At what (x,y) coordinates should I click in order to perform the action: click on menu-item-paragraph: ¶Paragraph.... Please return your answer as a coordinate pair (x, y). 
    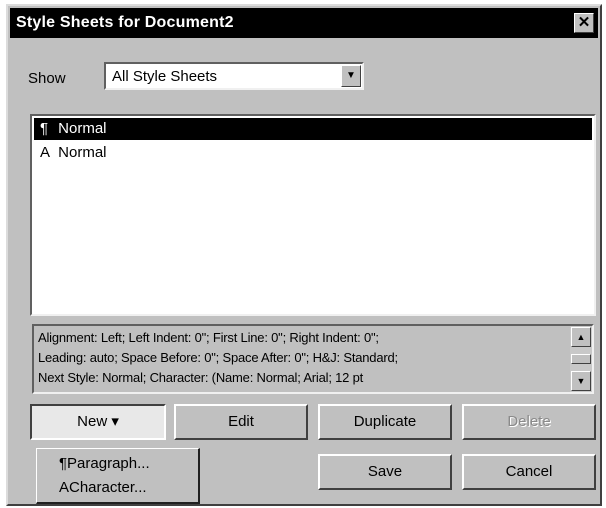
    Looking at the image, I should click on (104, 463).